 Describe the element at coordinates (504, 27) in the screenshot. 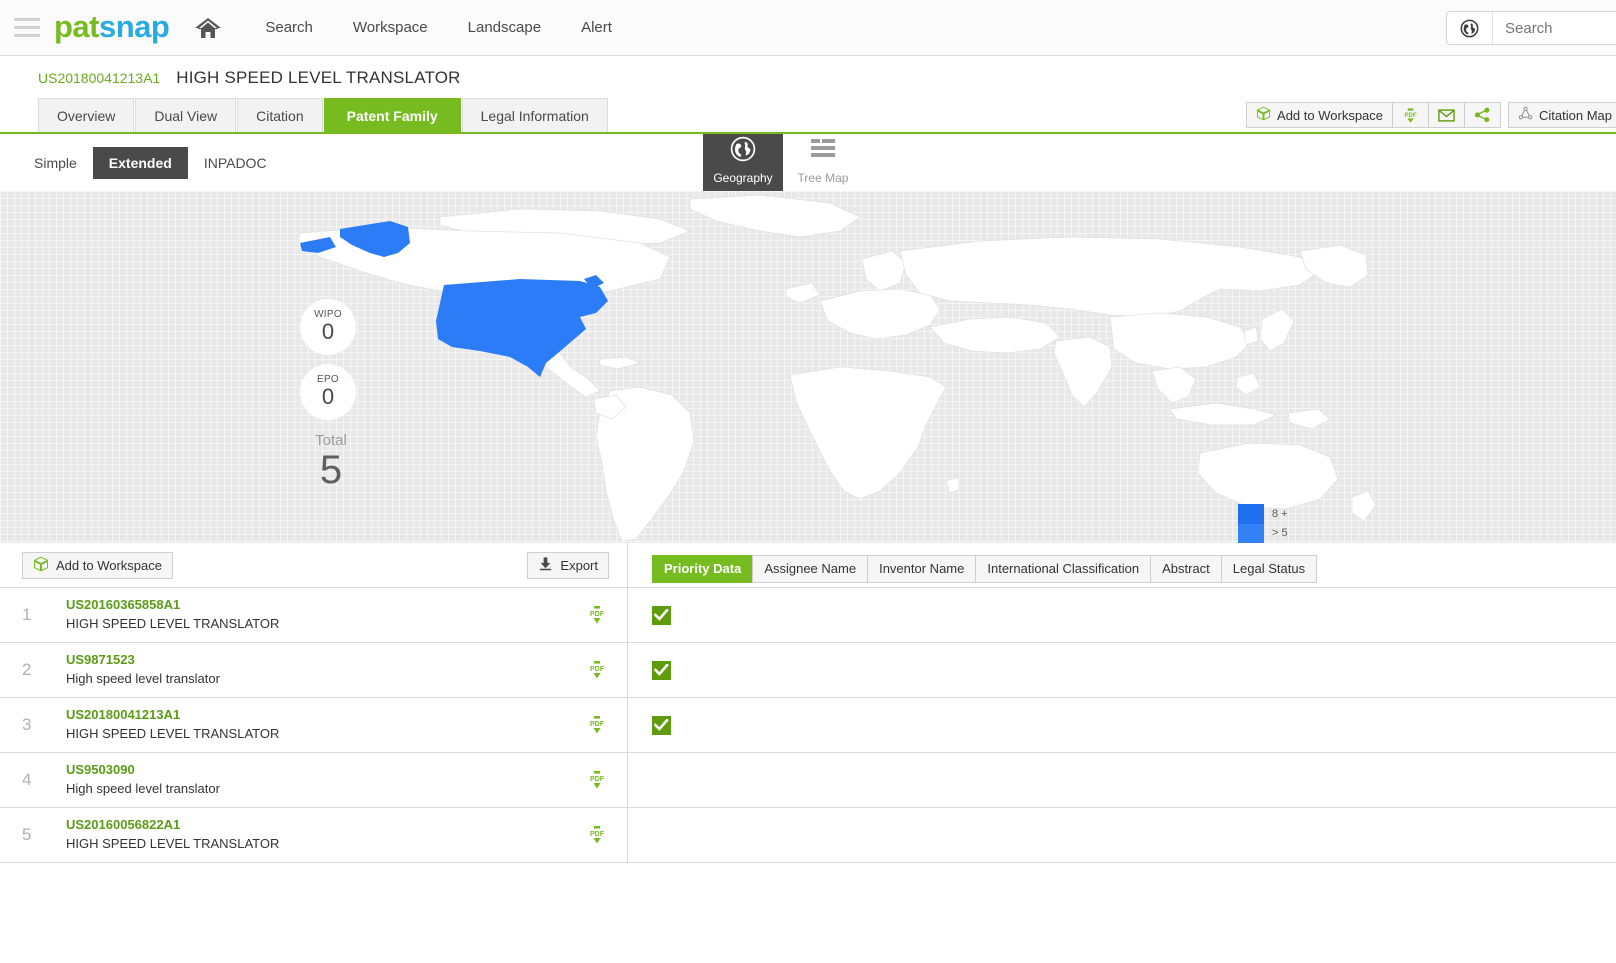

I see `nav-link-landscape: Landscape` at that location.